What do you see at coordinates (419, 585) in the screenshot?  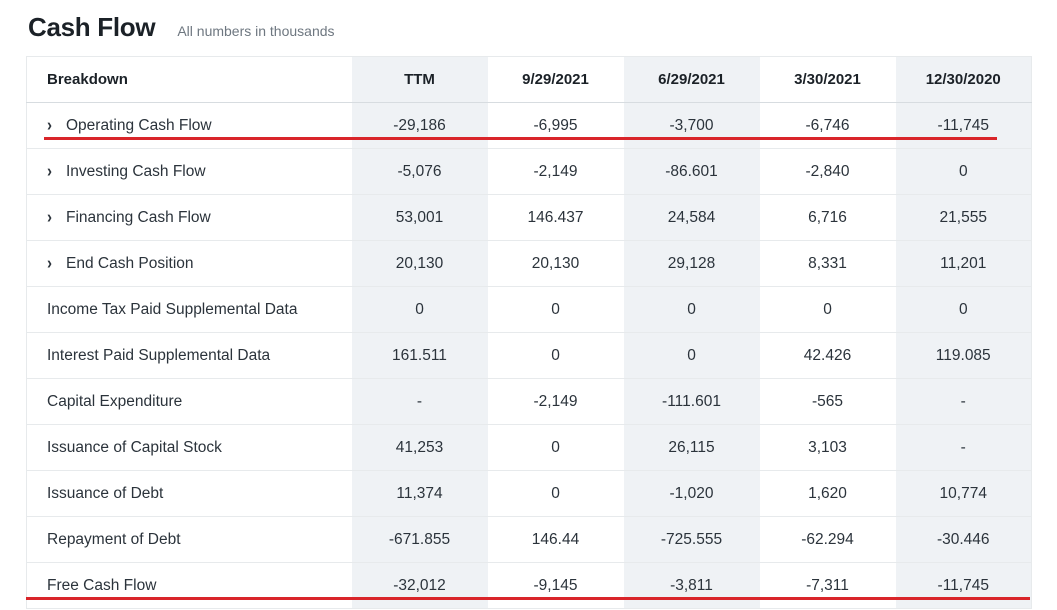 I see `cell-ttm: -32,012` at bounding box center [419, 585].